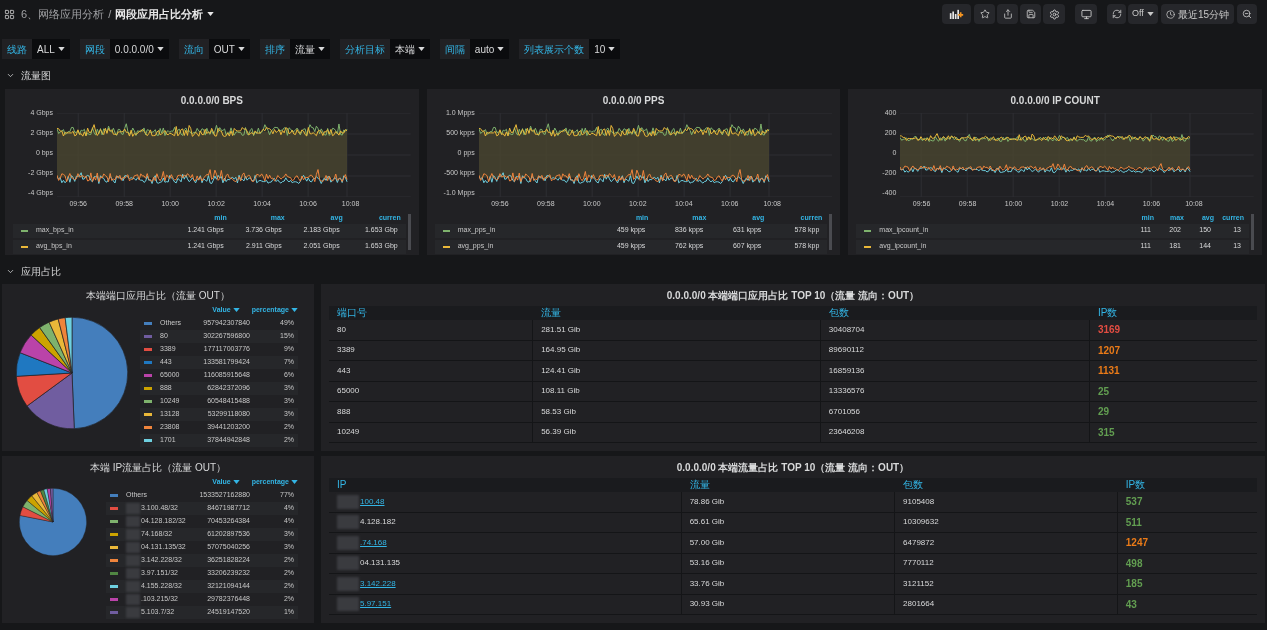 This screenshot has height=630, width=1267. What do you see at coordinates (707, 522) in the screenshot?
I see `table-cell: 65.61 Gib` at bounding box center [707, 522].